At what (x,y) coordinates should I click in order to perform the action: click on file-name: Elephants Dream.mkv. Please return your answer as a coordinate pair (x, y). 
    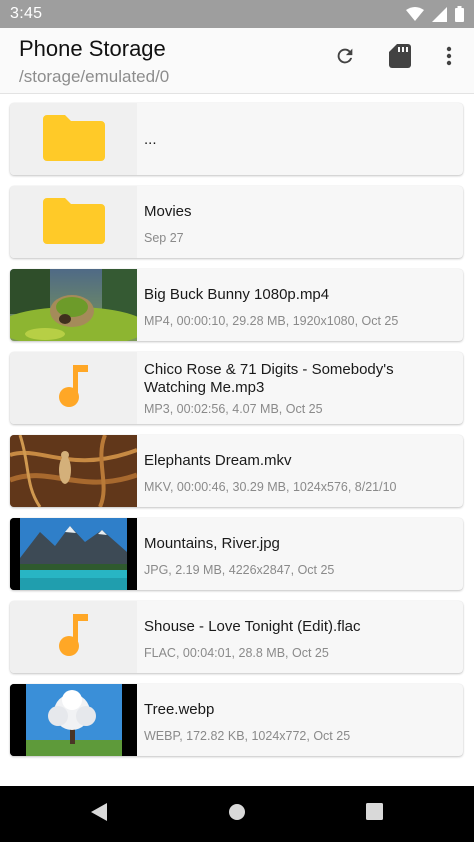
    Looking at the image, I should click on (218, 460).